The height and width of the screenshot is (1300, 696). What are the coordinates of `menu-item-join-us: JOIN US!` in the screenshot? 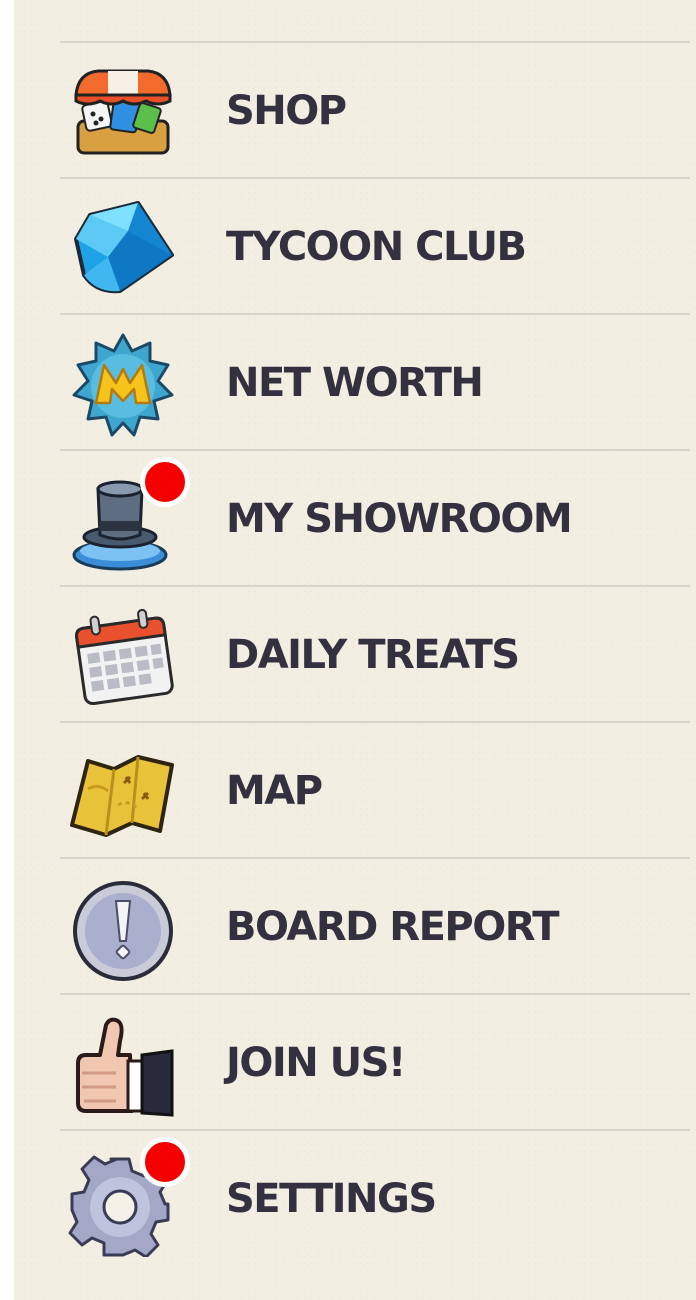 It's located at (375, 1061).